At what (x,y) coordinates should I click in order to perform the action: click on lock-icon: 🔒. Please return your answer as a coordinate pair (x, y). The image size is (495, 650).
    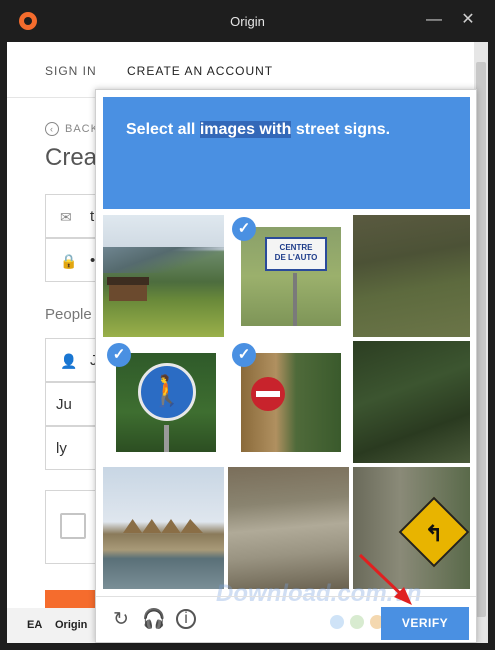
    Looking at the image, I should click on (69, 261).